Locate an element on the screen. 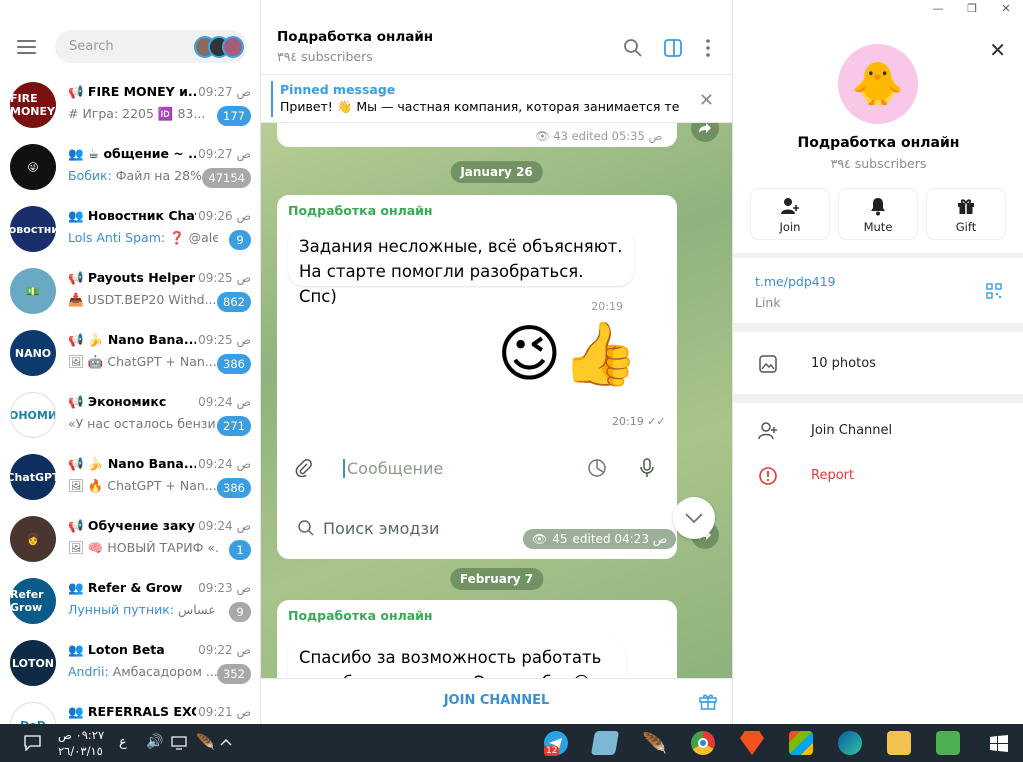 Image resolution: width=1023 pixels, height=762 pixels. pinned-bar is located at coordinates (272, 99).